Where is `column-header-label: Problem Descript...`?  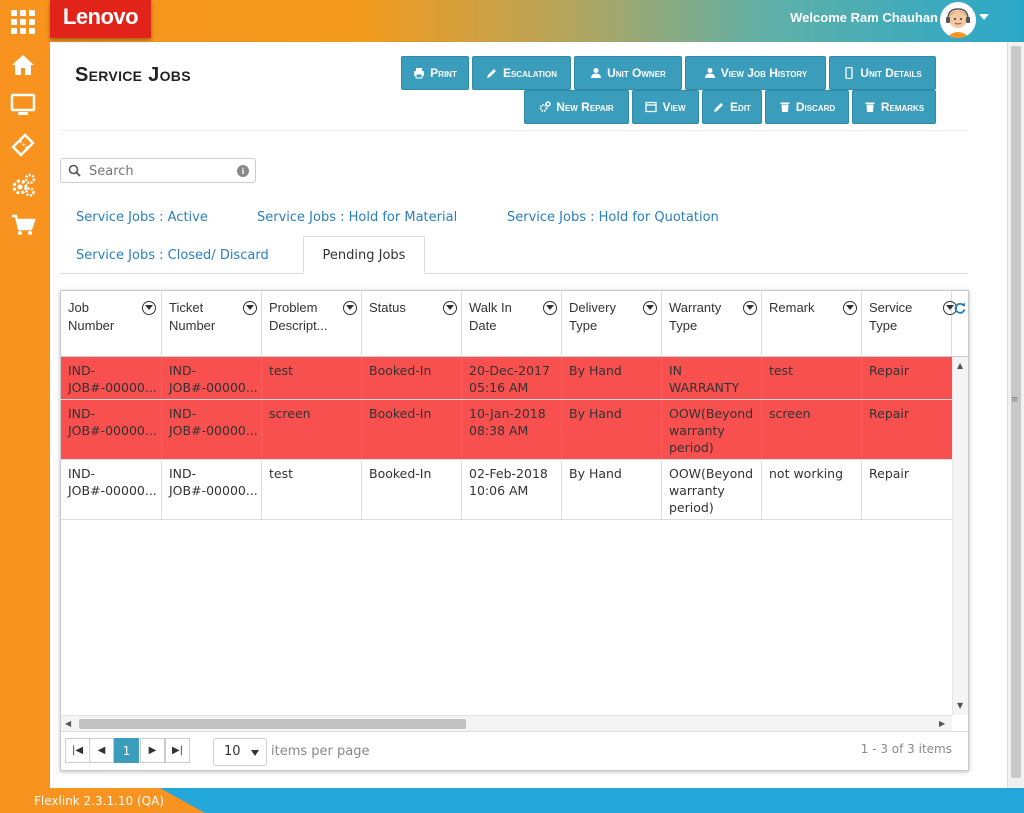 column-header-label: Problem Descript... is located at coordinates (298, 316).